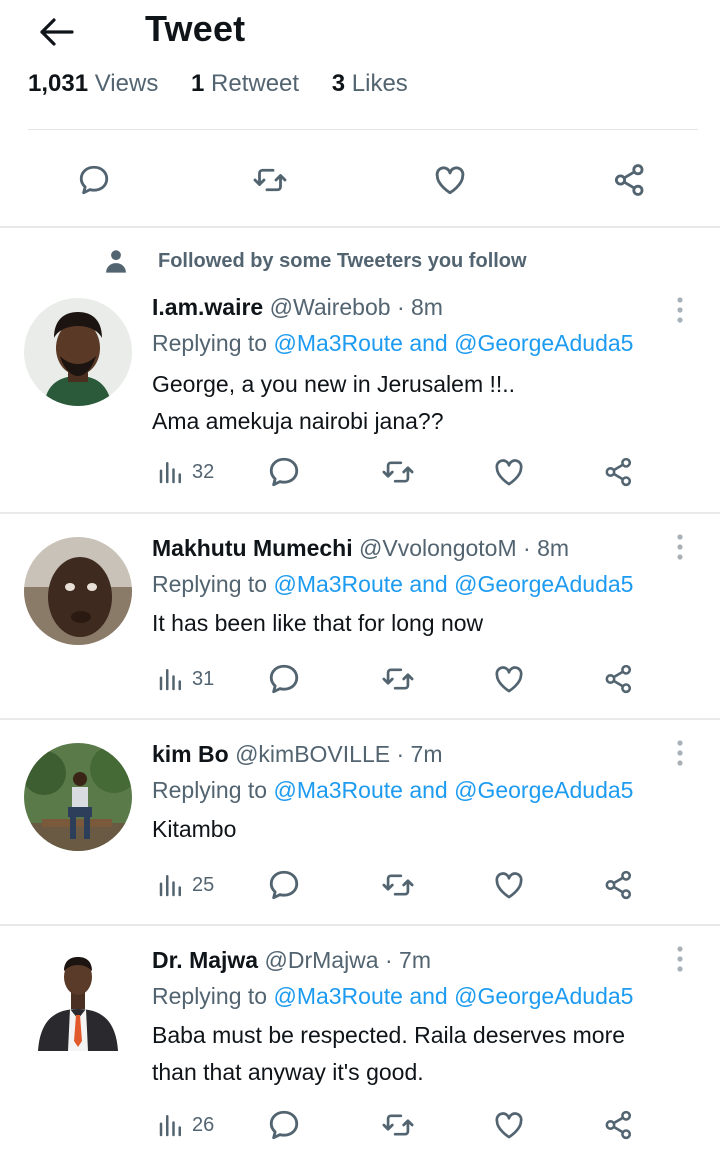 Image resolution: width=720 pixels, height=1158 pixels. I want to click on arrow-left-icon, so click(57, 32).